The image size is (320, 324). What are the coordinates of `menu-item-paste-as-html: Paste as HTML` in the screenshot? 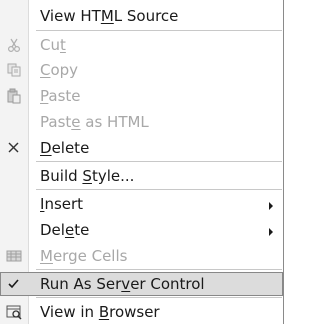 It's located at (141, 122).